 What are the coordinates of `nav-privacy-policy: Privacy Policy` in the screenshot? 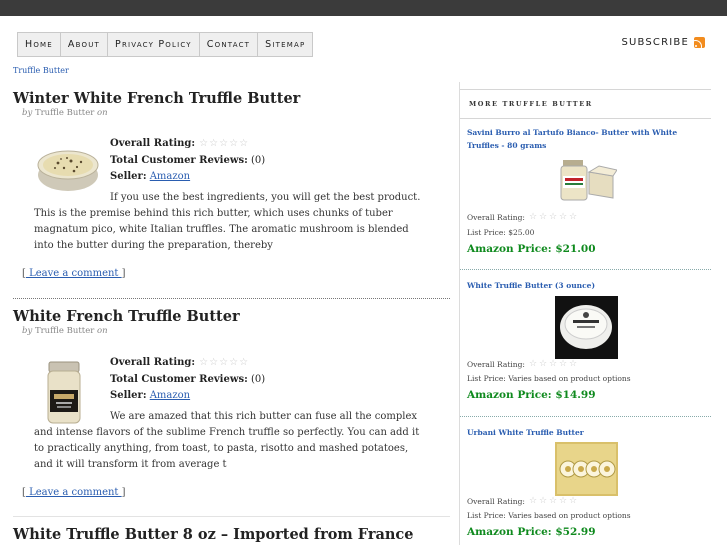 It's located at (154, 44).